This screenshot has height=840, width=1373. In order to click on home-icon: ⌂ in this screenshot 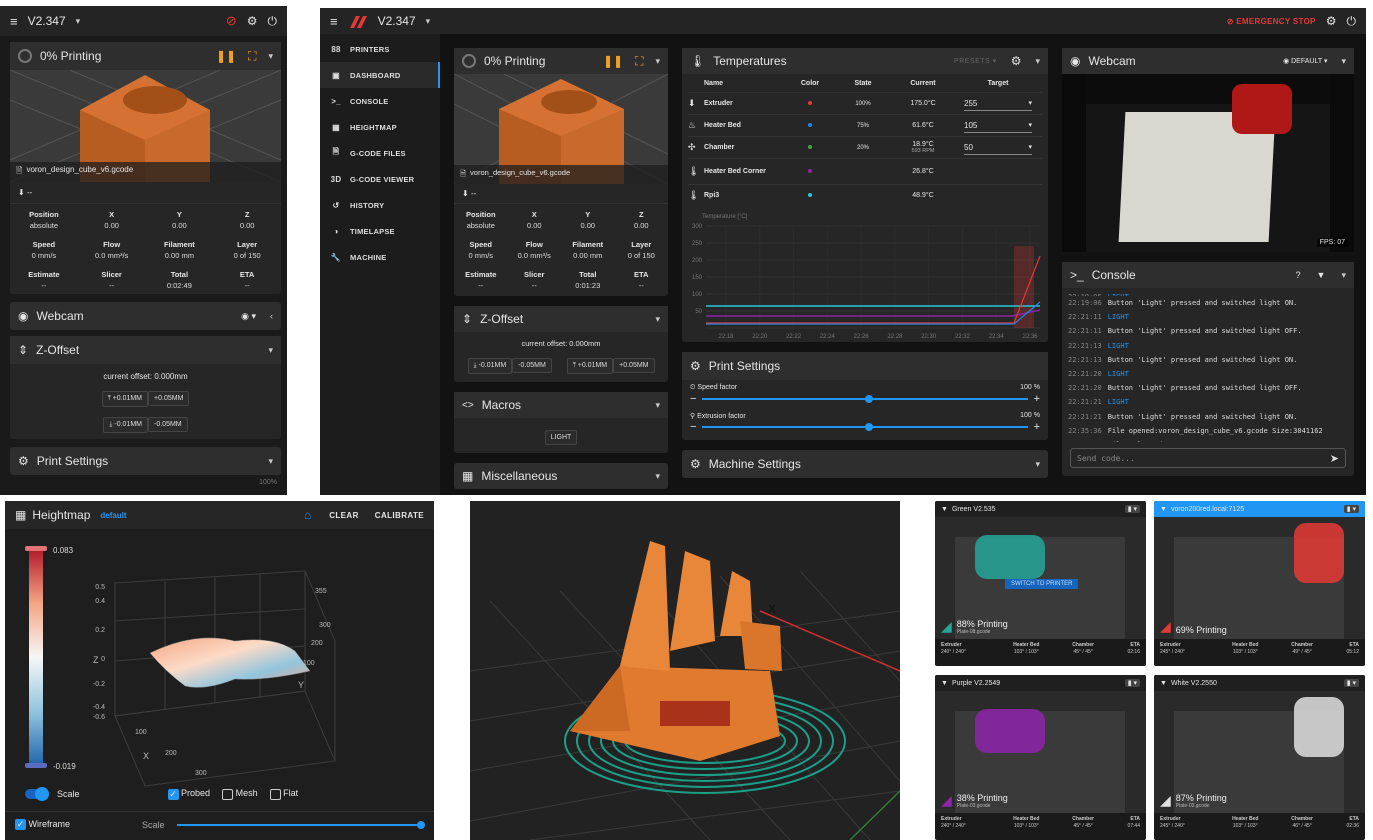, I will do `click(307, 515)`.